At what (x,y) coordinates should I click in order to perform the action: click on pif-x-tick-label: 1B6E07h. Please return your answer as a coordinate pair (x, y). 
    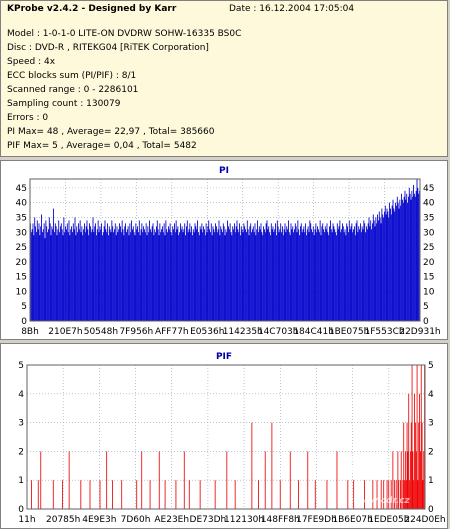
    Looking at the image, I should click on (352, 520).